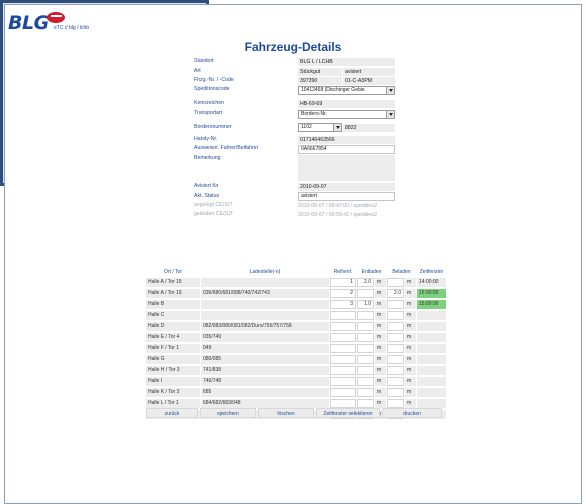 The image size is (586, 504). What do you see at coordinates (343, 282) in the screenshot?
I see `input-reihenfolge: 1` at bounding box center [343, 282].